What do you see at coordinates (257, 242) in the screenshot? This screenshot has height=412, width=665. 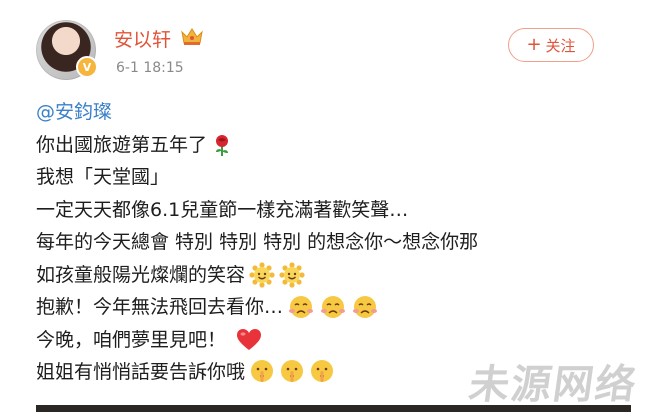 I see `post-text: 每年的今天總會 特別 特別 特別 的想念你～想念你那` at bounding box center [257, 242].